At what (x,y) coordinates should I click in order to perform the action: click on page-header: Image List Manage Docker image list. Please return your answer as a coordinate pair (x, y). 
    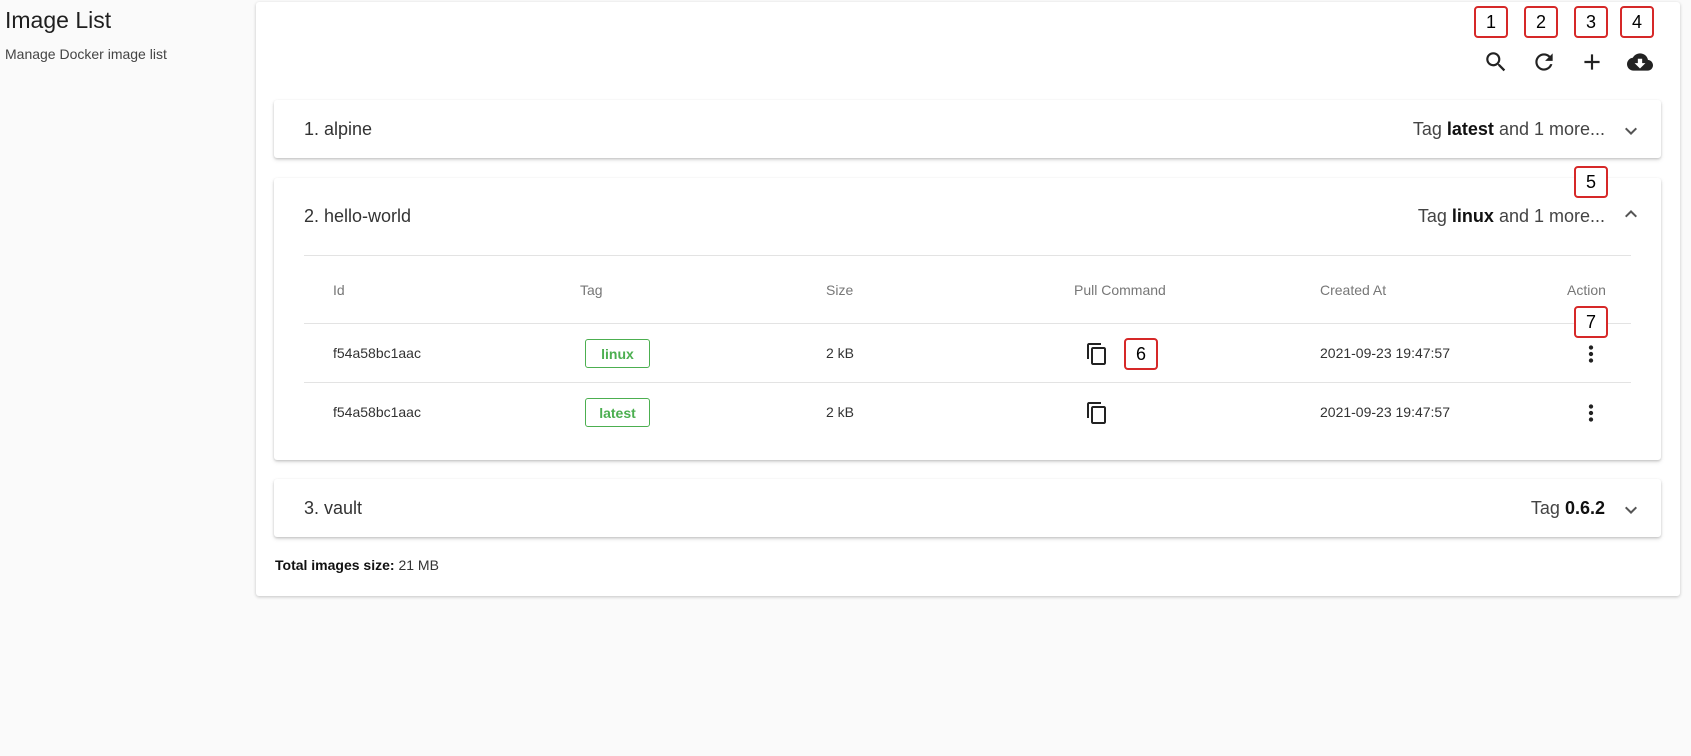
    Looking at the image, I should click on (125, 34).